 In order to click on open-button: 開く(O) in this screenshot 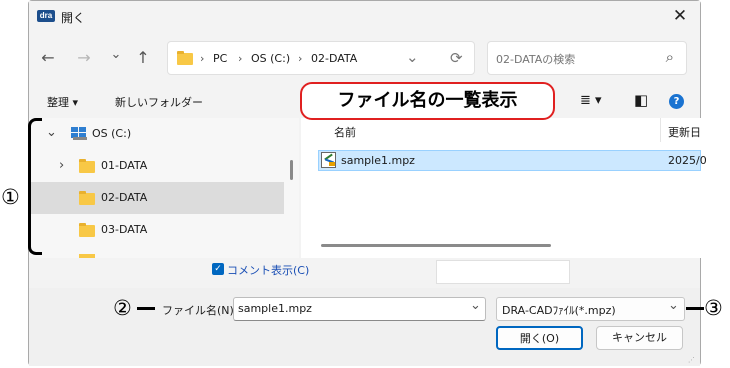, I will do `click(539, 338)`.